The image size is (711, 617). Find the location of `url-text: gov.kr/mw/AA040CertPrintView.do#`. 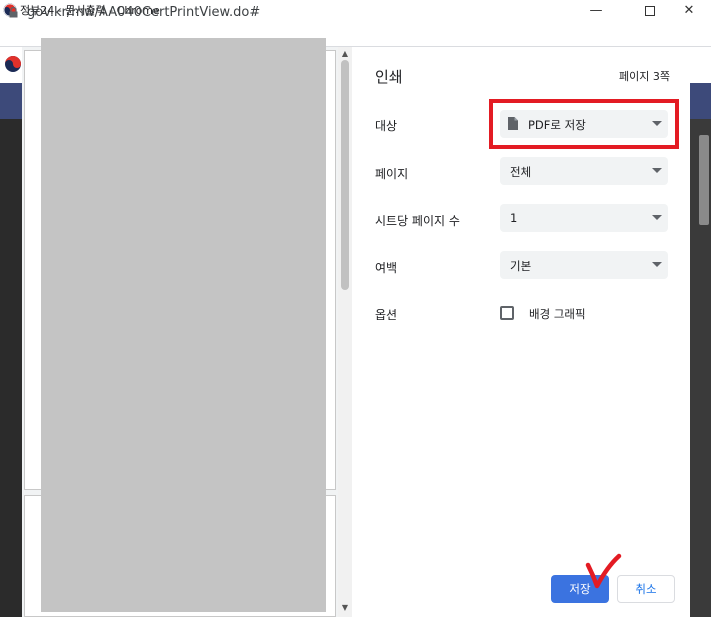

url-text: gov.kr/mw/AA040CertPrintView.do# is located at coordinates (143, 12).